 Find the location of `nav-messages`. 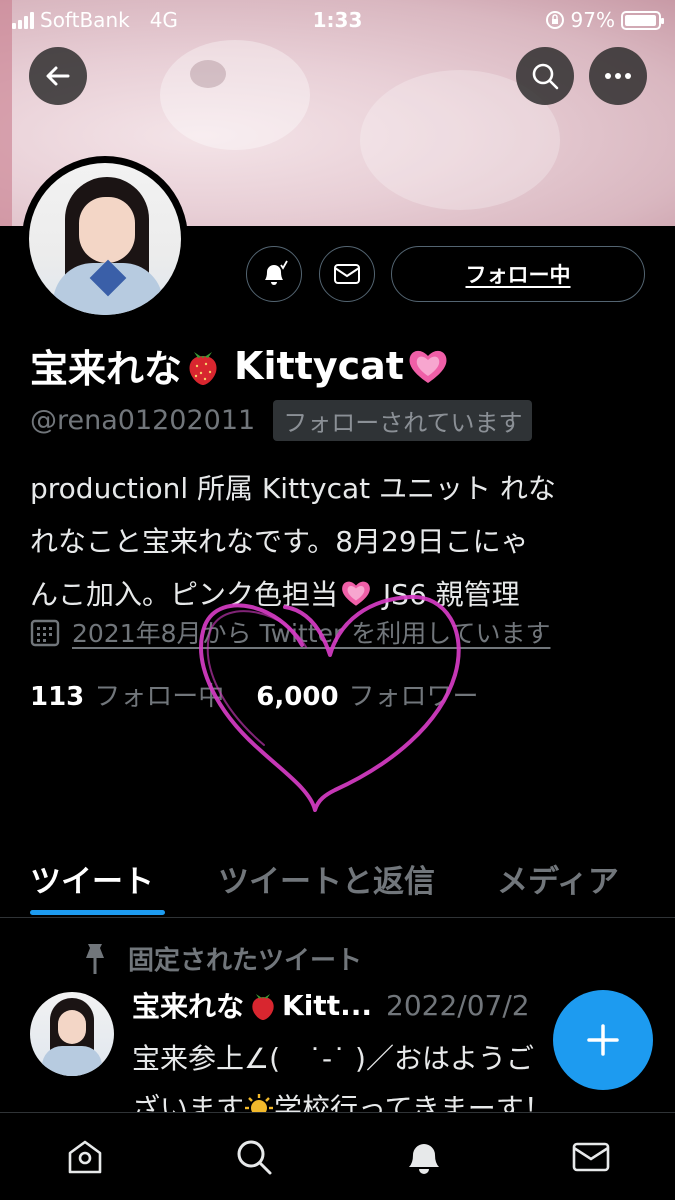

nav-messages is located at coordinates (591, 1157).